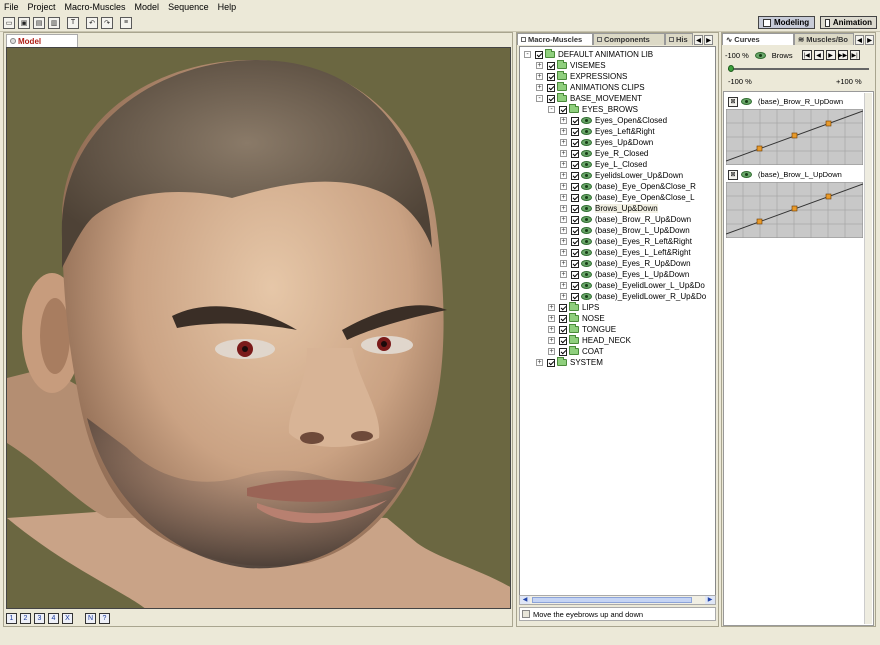 This screenshot has width=880, height=645. I want to click on intensity-slider, so click(798, 68).